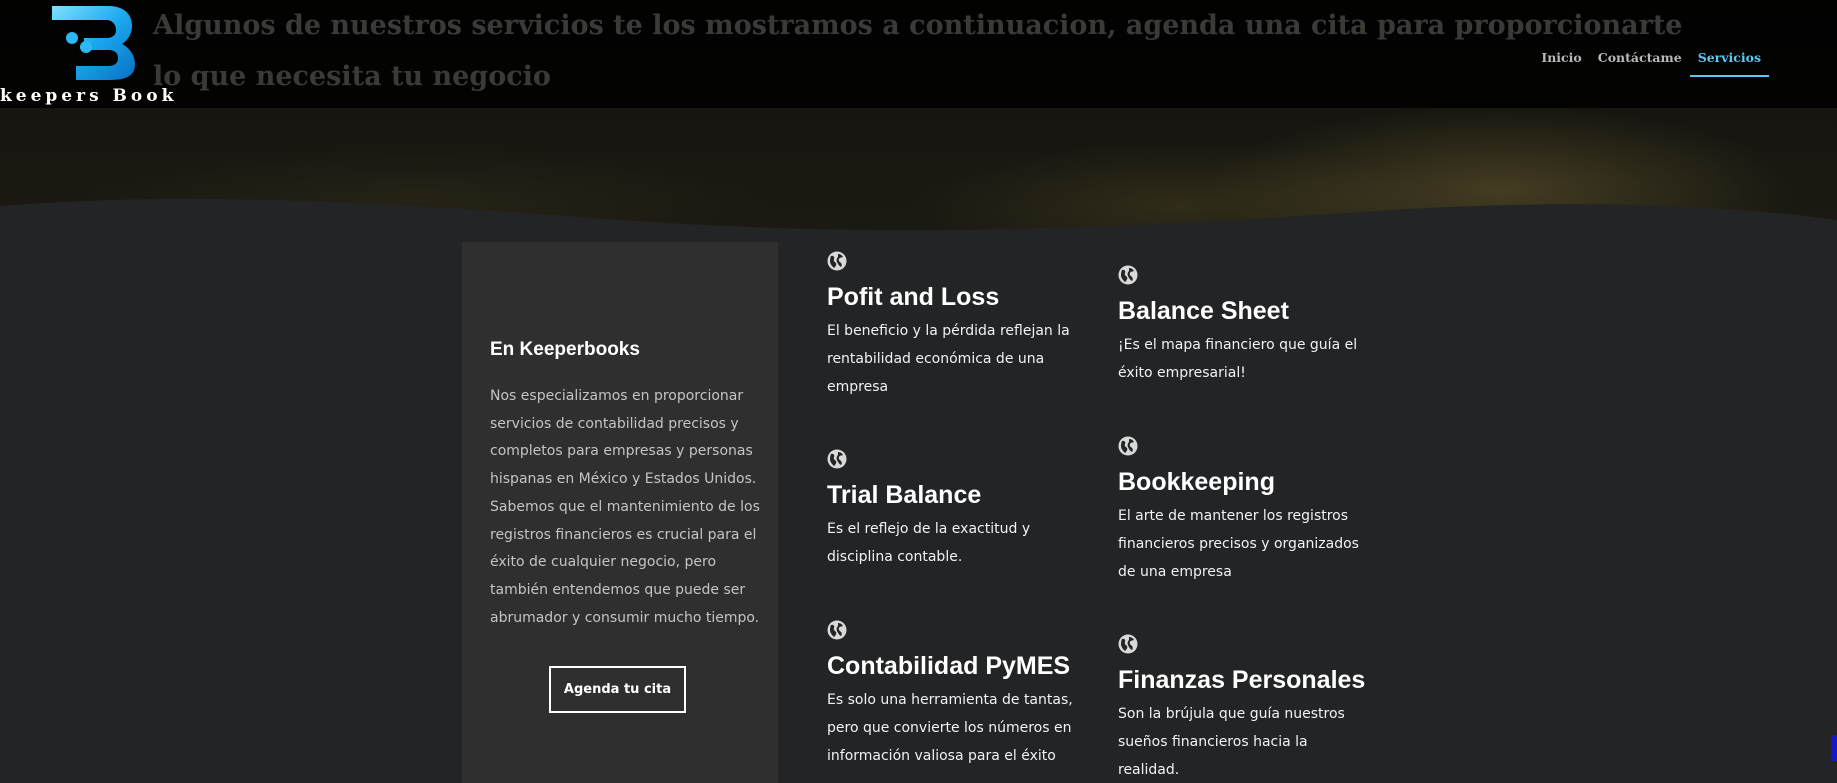 The width and height of the screenshot is (1837, 783). What do you see at coordinates (1729, 62) in the screenshot?
I see `nav-item-servicios: Servicios` at bounding box center [1729, 62].